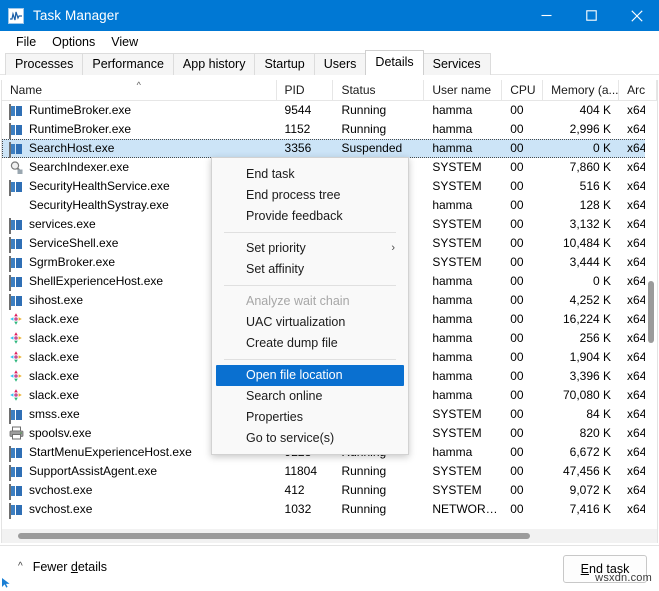 This screenshot has height=591, width=659. I want to click on minimize-button, so click(546, 15).